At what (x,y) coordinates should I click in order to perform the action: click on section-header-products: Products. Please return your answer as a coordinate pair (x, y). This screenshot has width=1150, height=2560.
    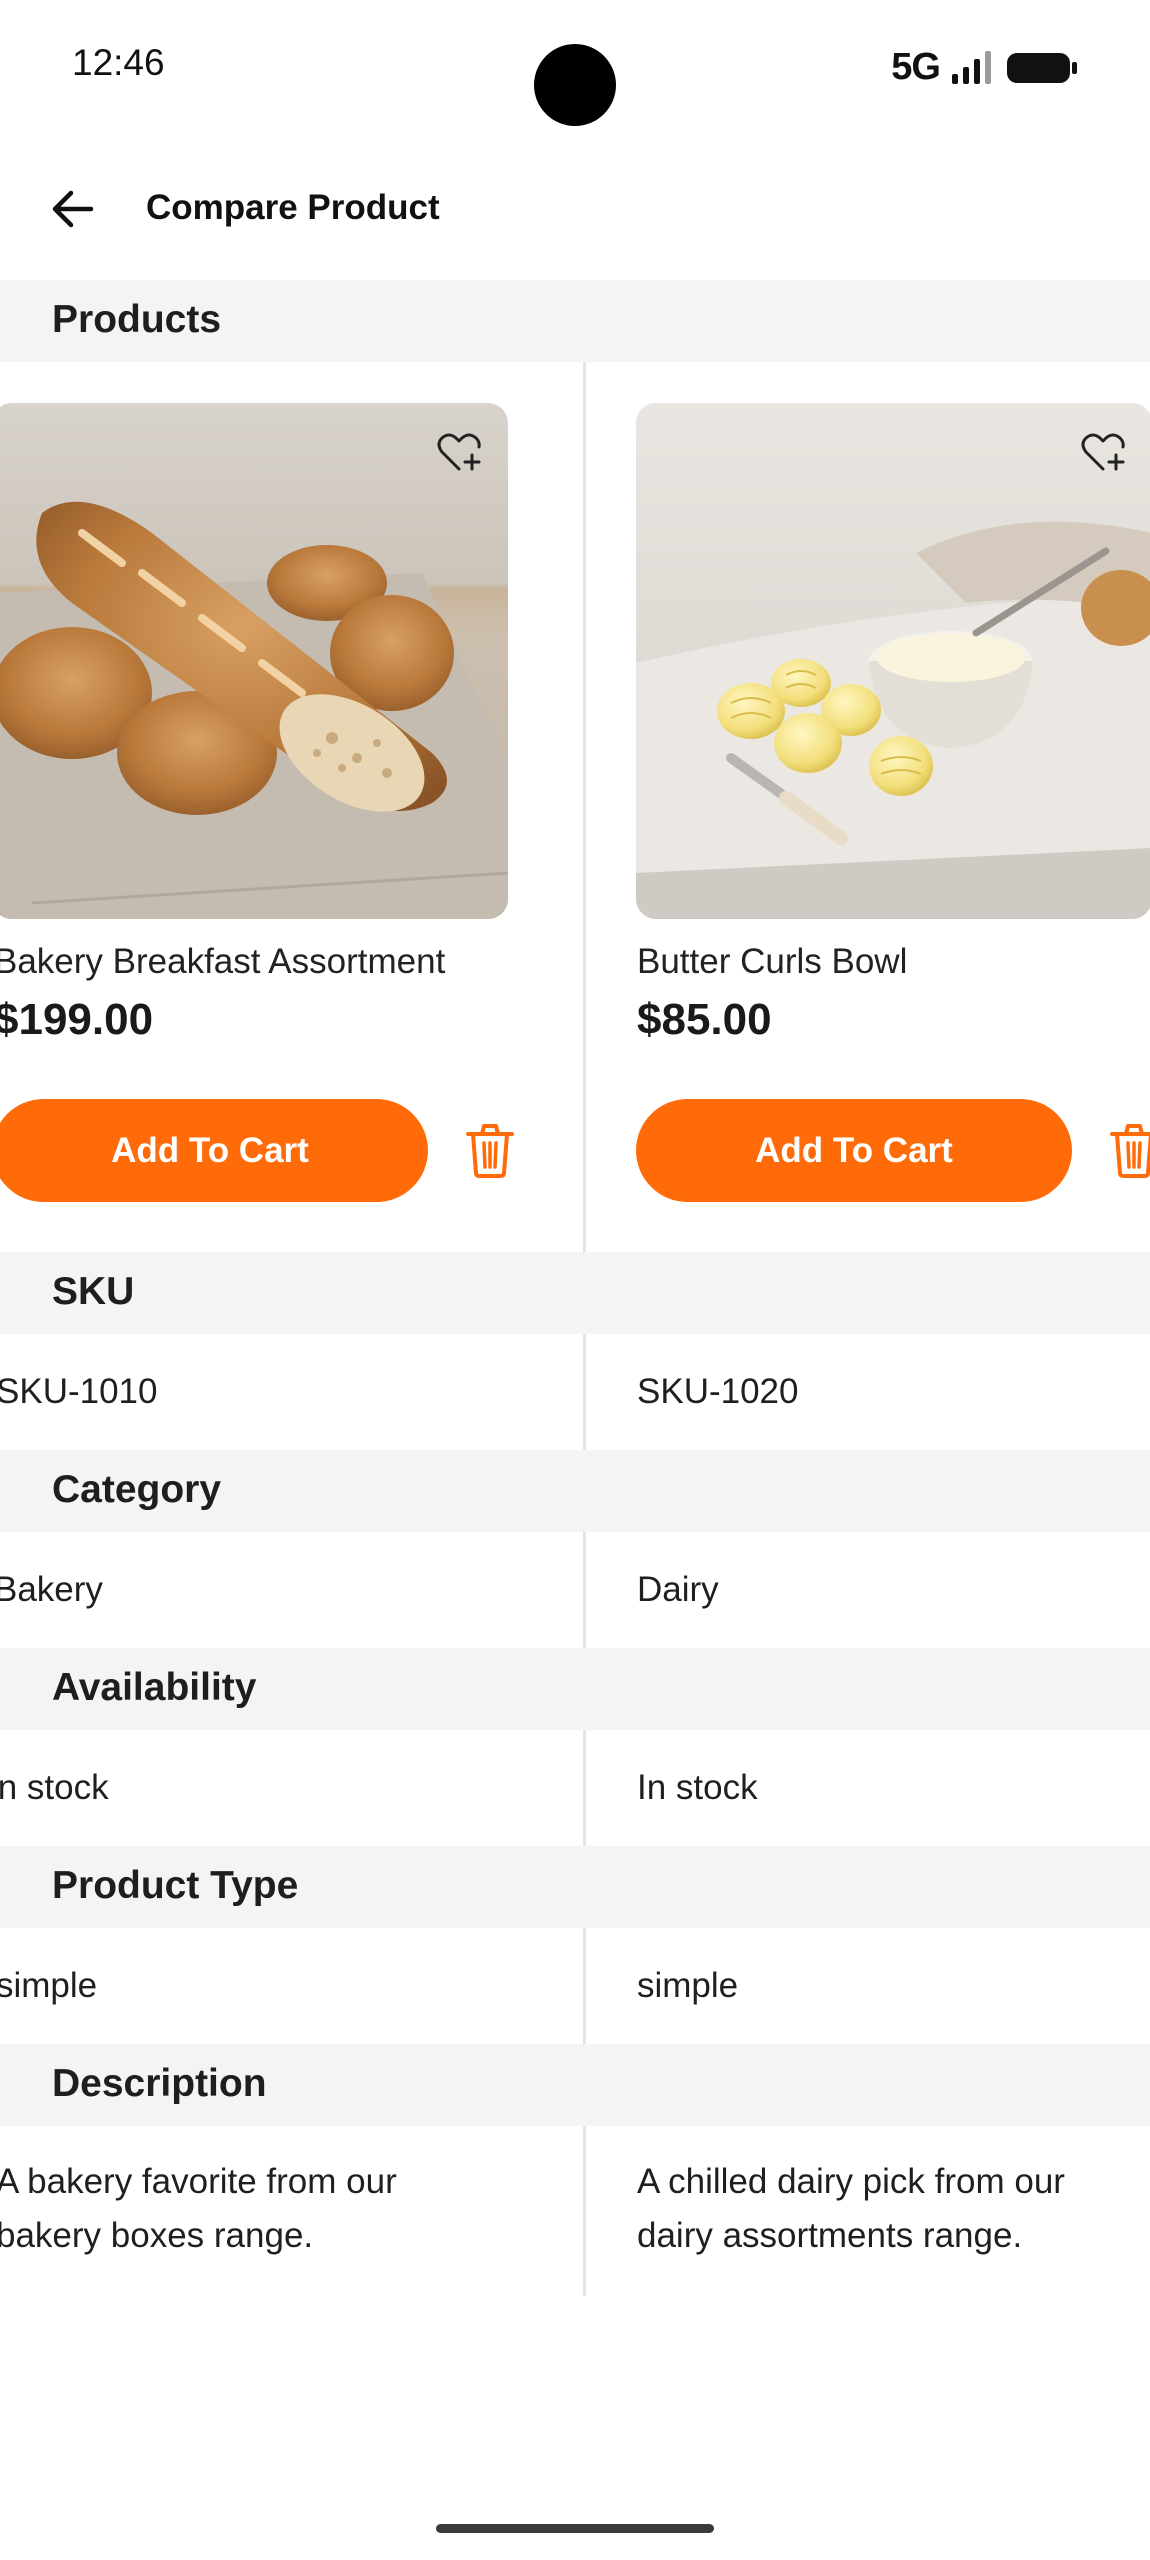
    Looking at the image, I should click on (575, 321).